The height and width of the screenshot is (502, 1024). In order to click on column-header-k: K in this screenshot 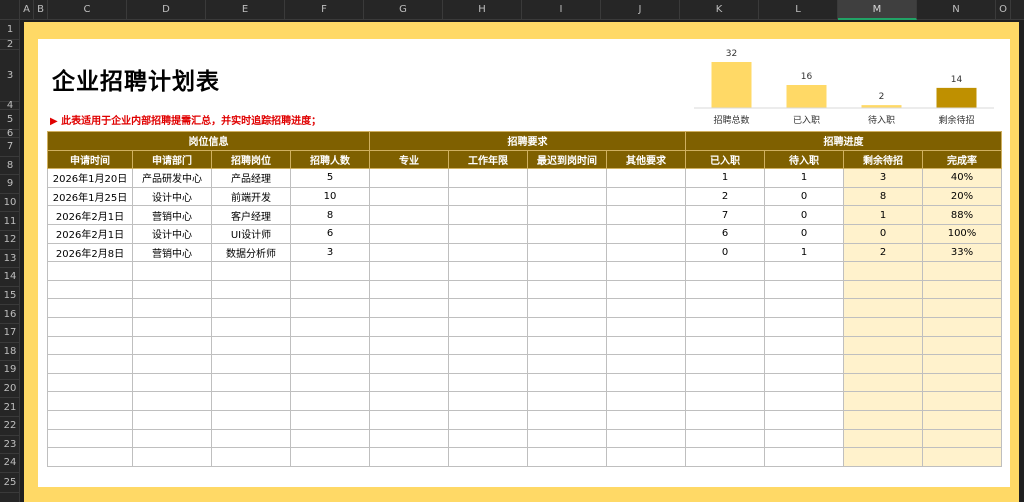, I will do `click(719, 10)`.